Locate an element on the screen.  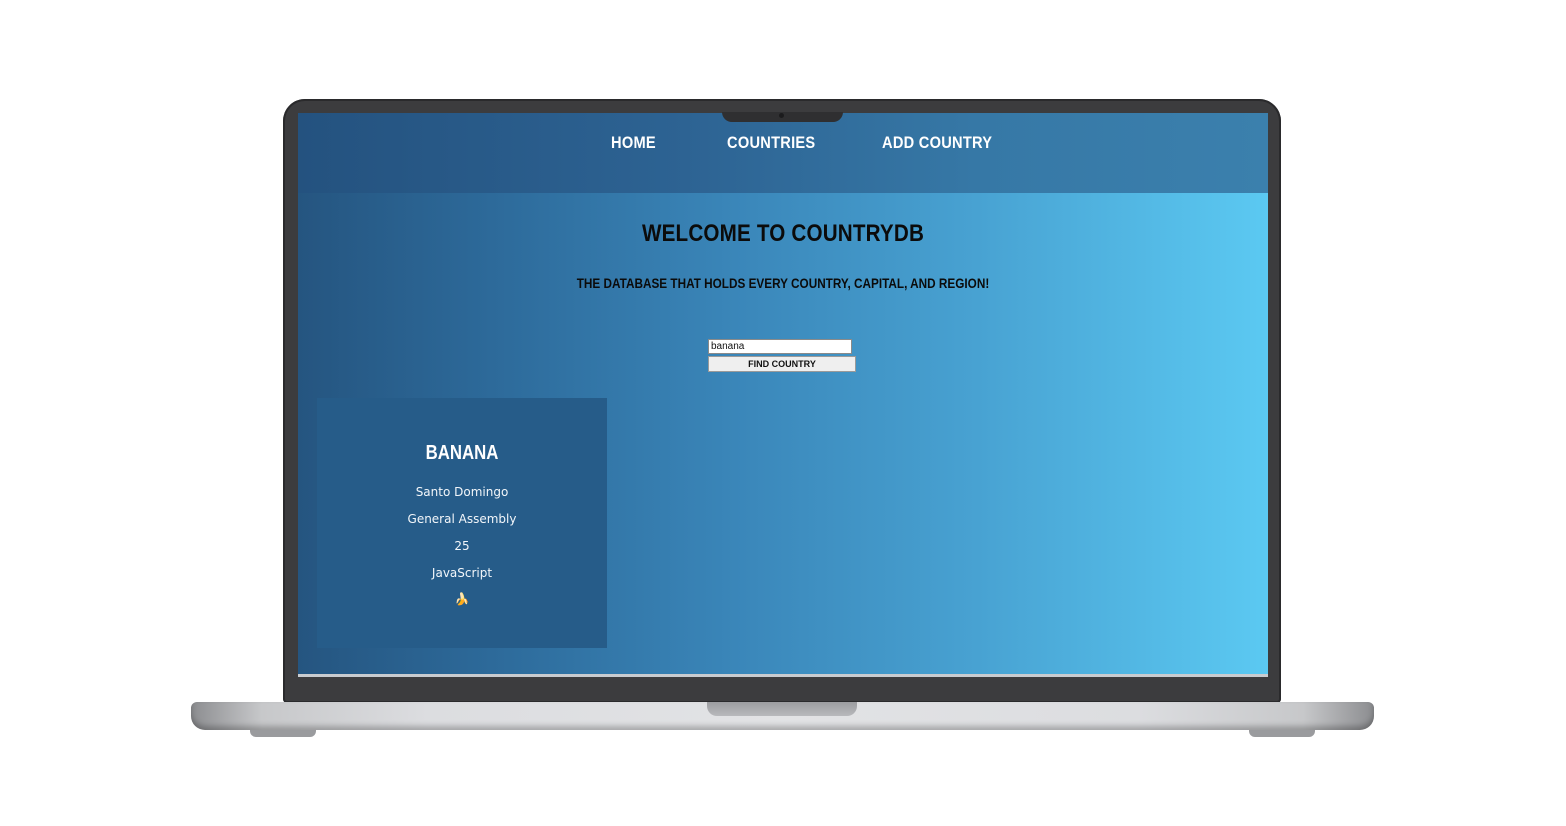
page-title: Welcome to CountryDB is located at coordinates (783, 233).